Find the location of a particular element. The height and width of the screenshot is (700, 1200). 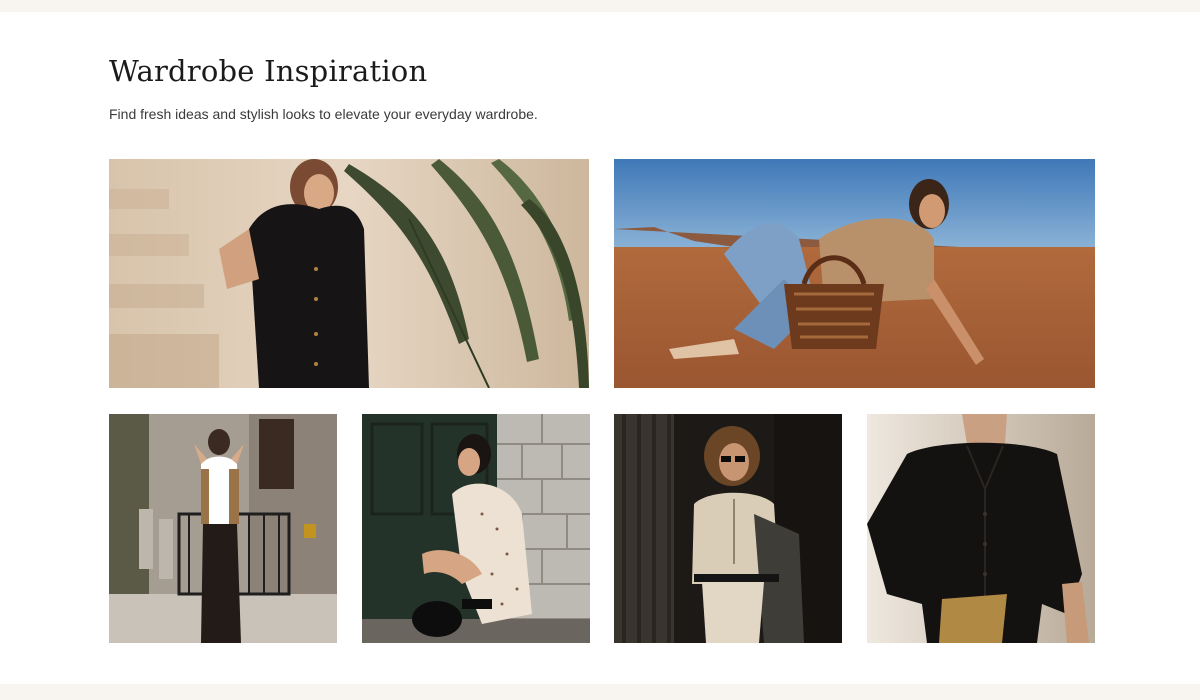

gallery-image-polka-dot-dress is located at coordinates (476, 528).